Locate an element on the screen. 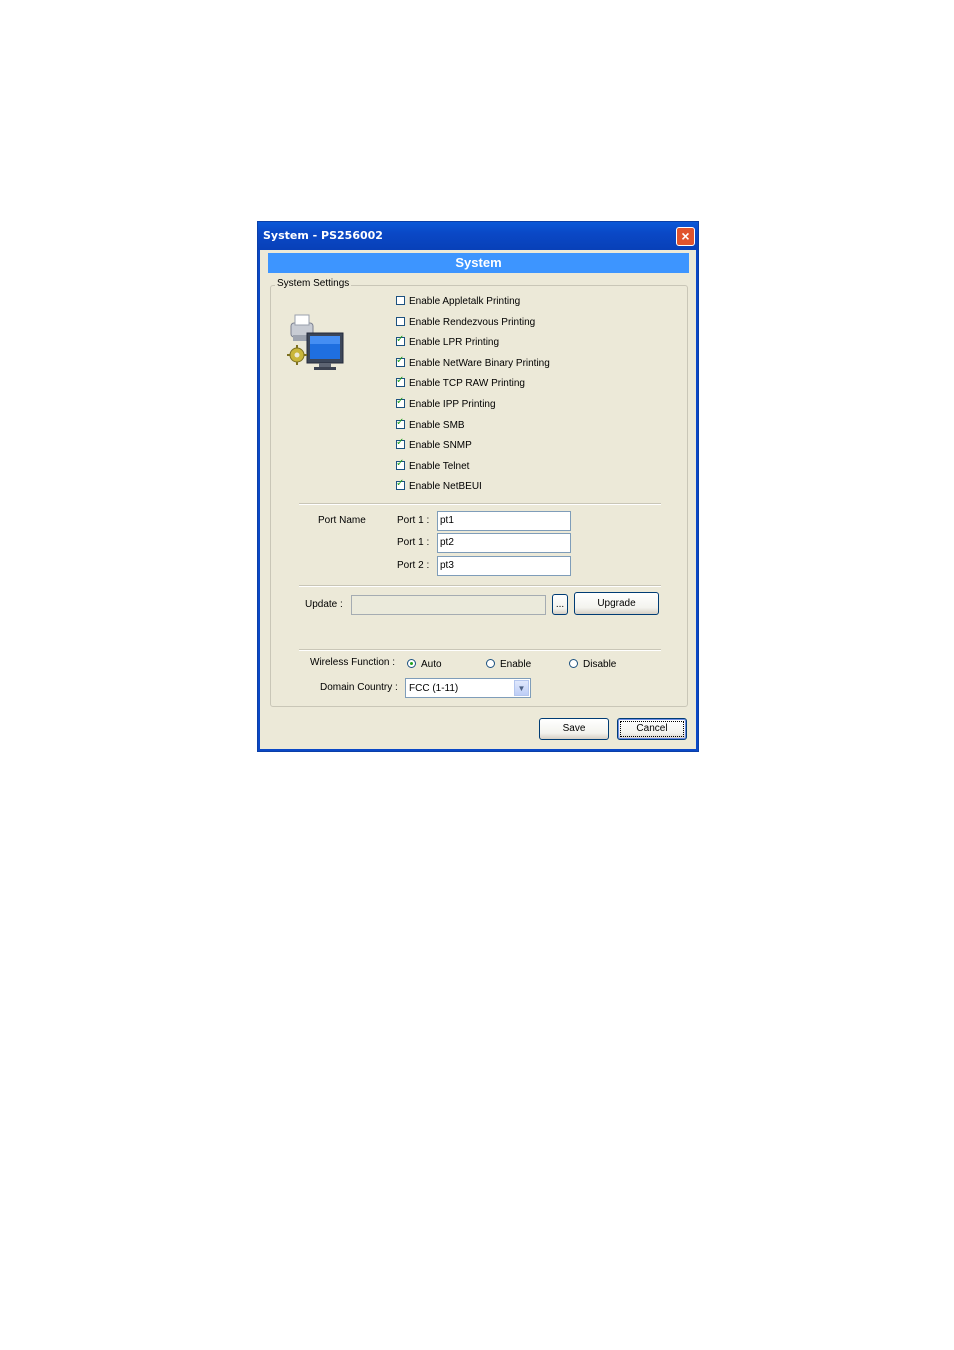  option-checkbox: ✓ Enable NetWare Binary Printing is located at coordinates (473, 361).